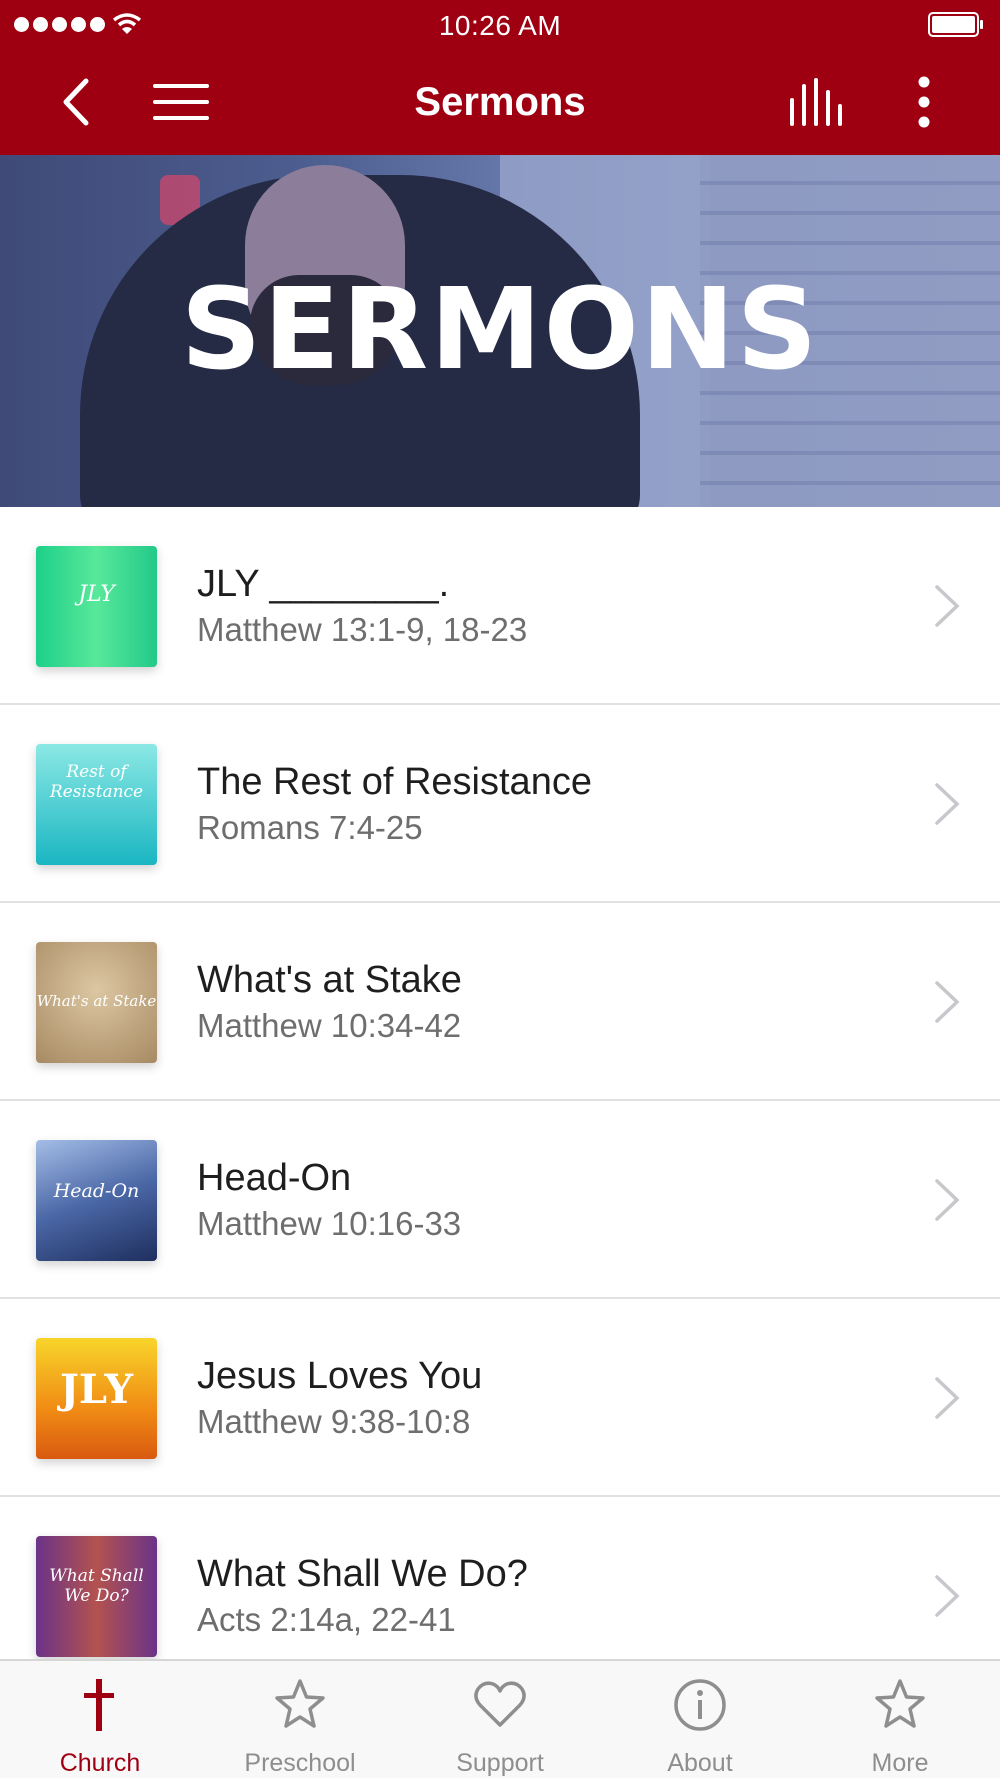  I want to click on list-item: Head-On Head-On Matthew 10:16-33, so click(500, 1200).